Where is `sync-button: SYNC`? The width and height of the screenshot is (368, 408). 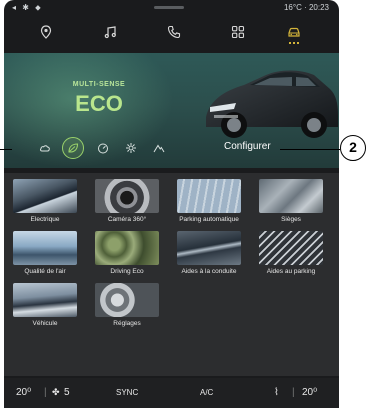 sync-button: SYNC is located at coordinates (127, 392).